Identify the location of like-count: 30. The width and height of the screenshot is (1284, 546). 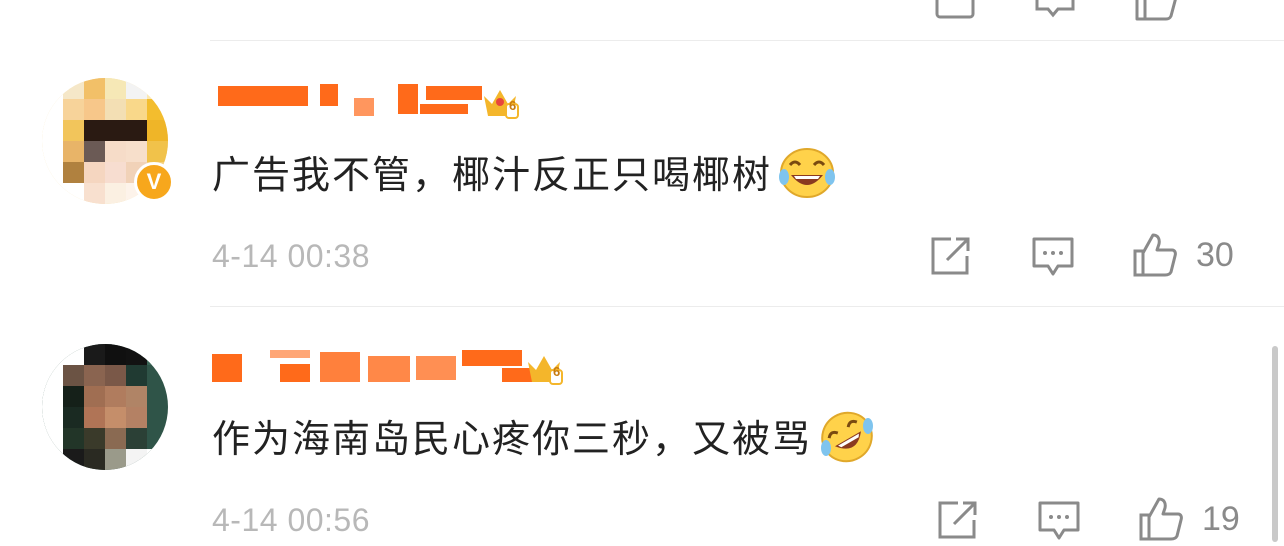
(1215, 255).